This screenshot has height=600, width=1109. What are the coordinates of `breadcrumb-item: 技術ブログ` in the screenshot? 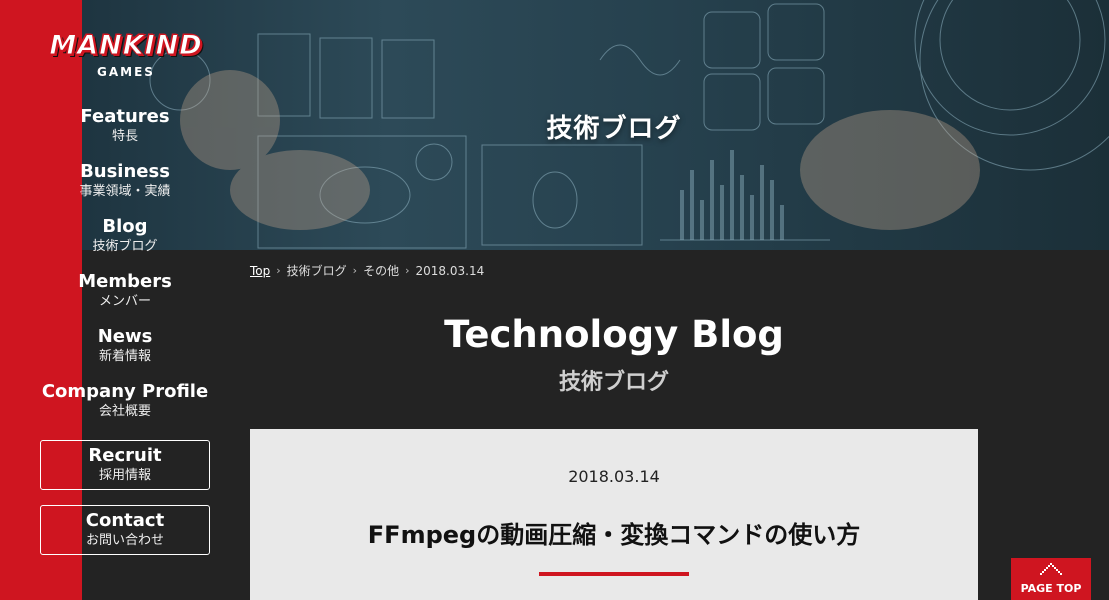 It's located at (317, 270).